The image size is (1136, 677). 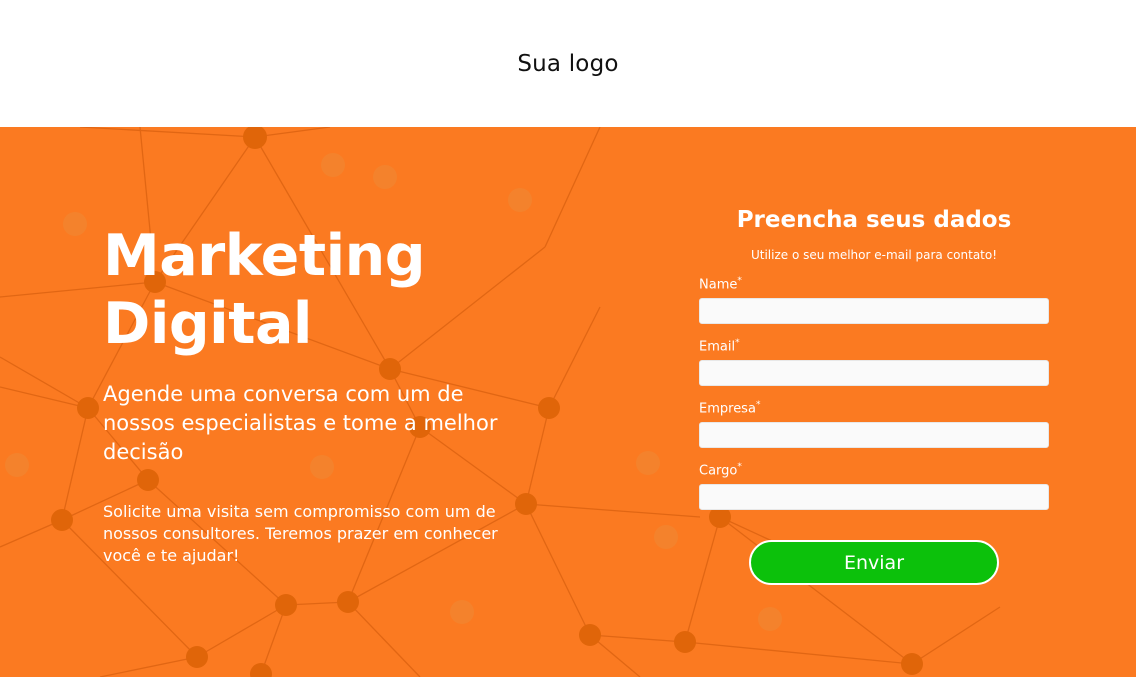 I want to click on submit-button: Enviar, so click(x=874, y=562).